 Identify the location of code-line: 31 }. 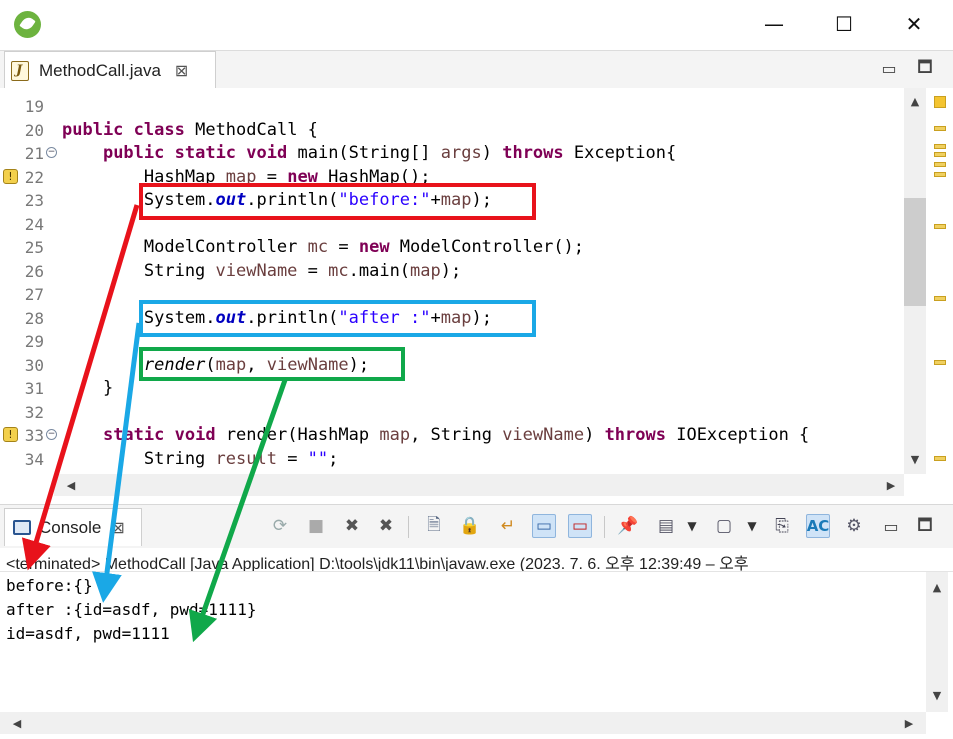
(450, 388).